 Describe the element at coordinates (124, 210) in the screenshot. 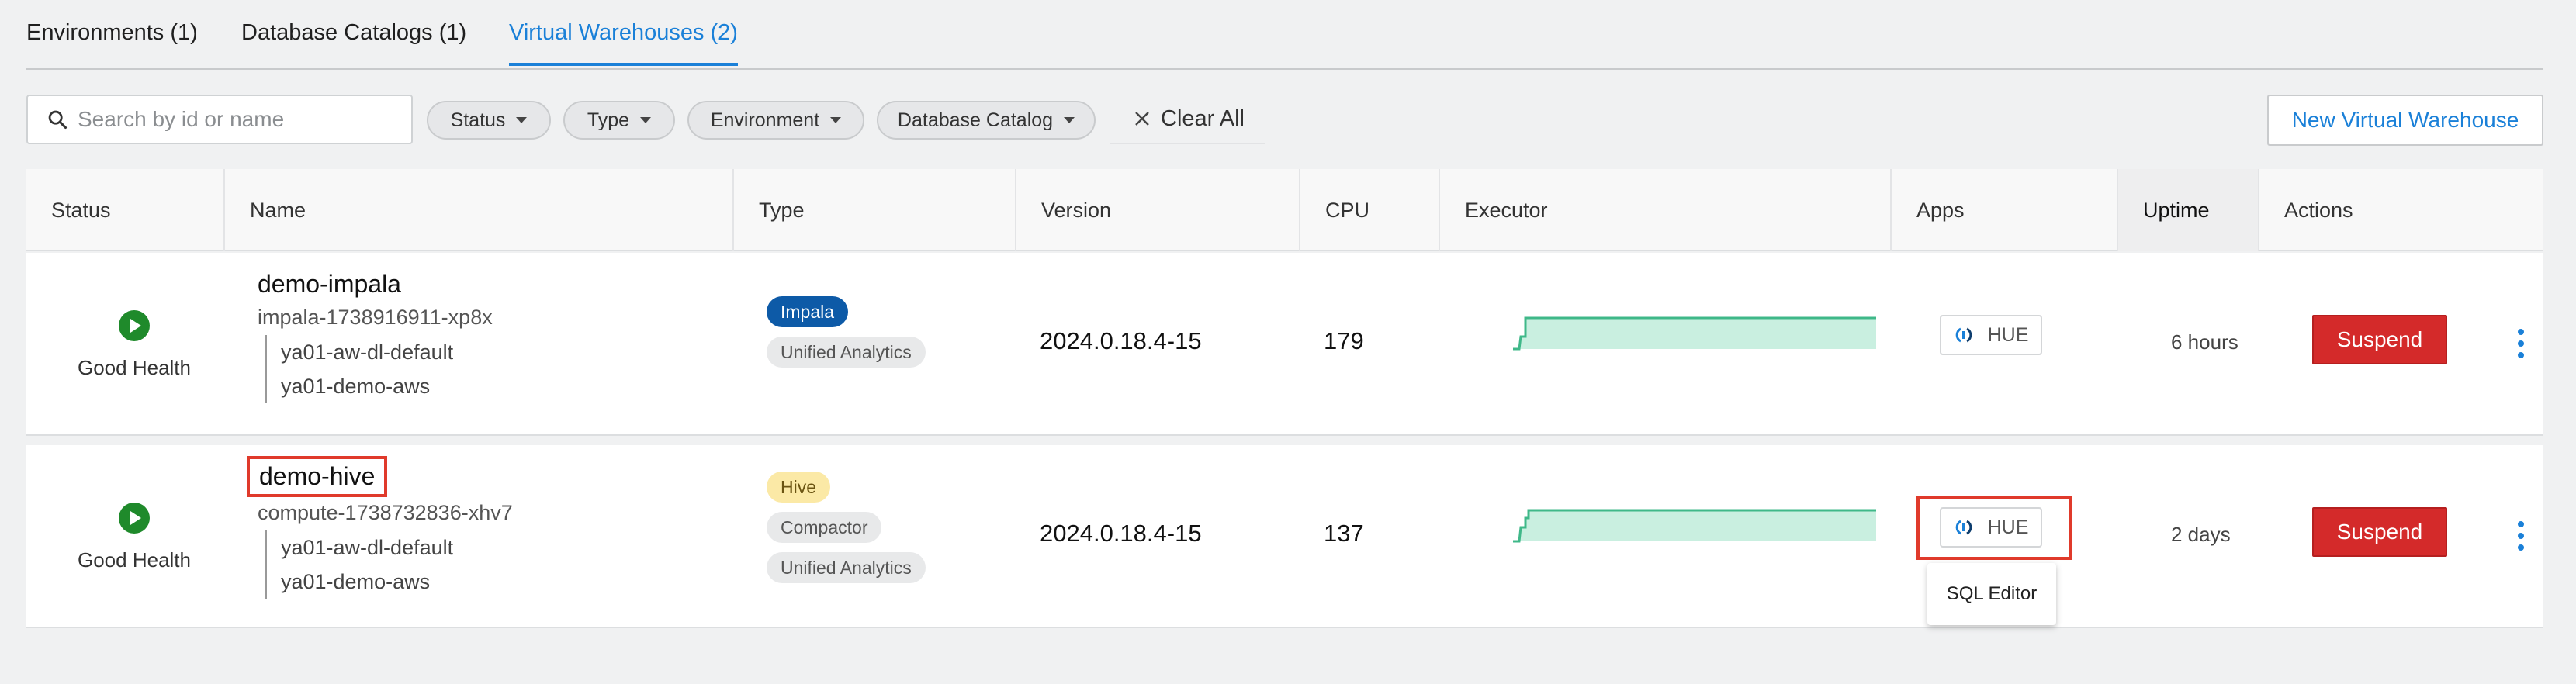

I see `column-header-status: Status` at that location.